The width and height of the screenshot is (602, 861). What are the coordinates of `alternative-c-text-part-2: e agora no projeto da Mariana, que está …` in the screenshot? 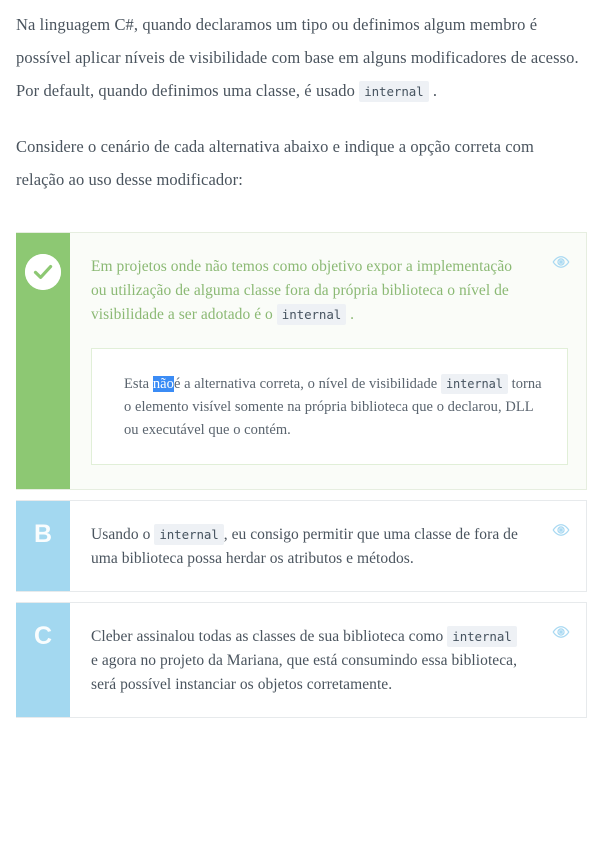 It's located at (304, 672).